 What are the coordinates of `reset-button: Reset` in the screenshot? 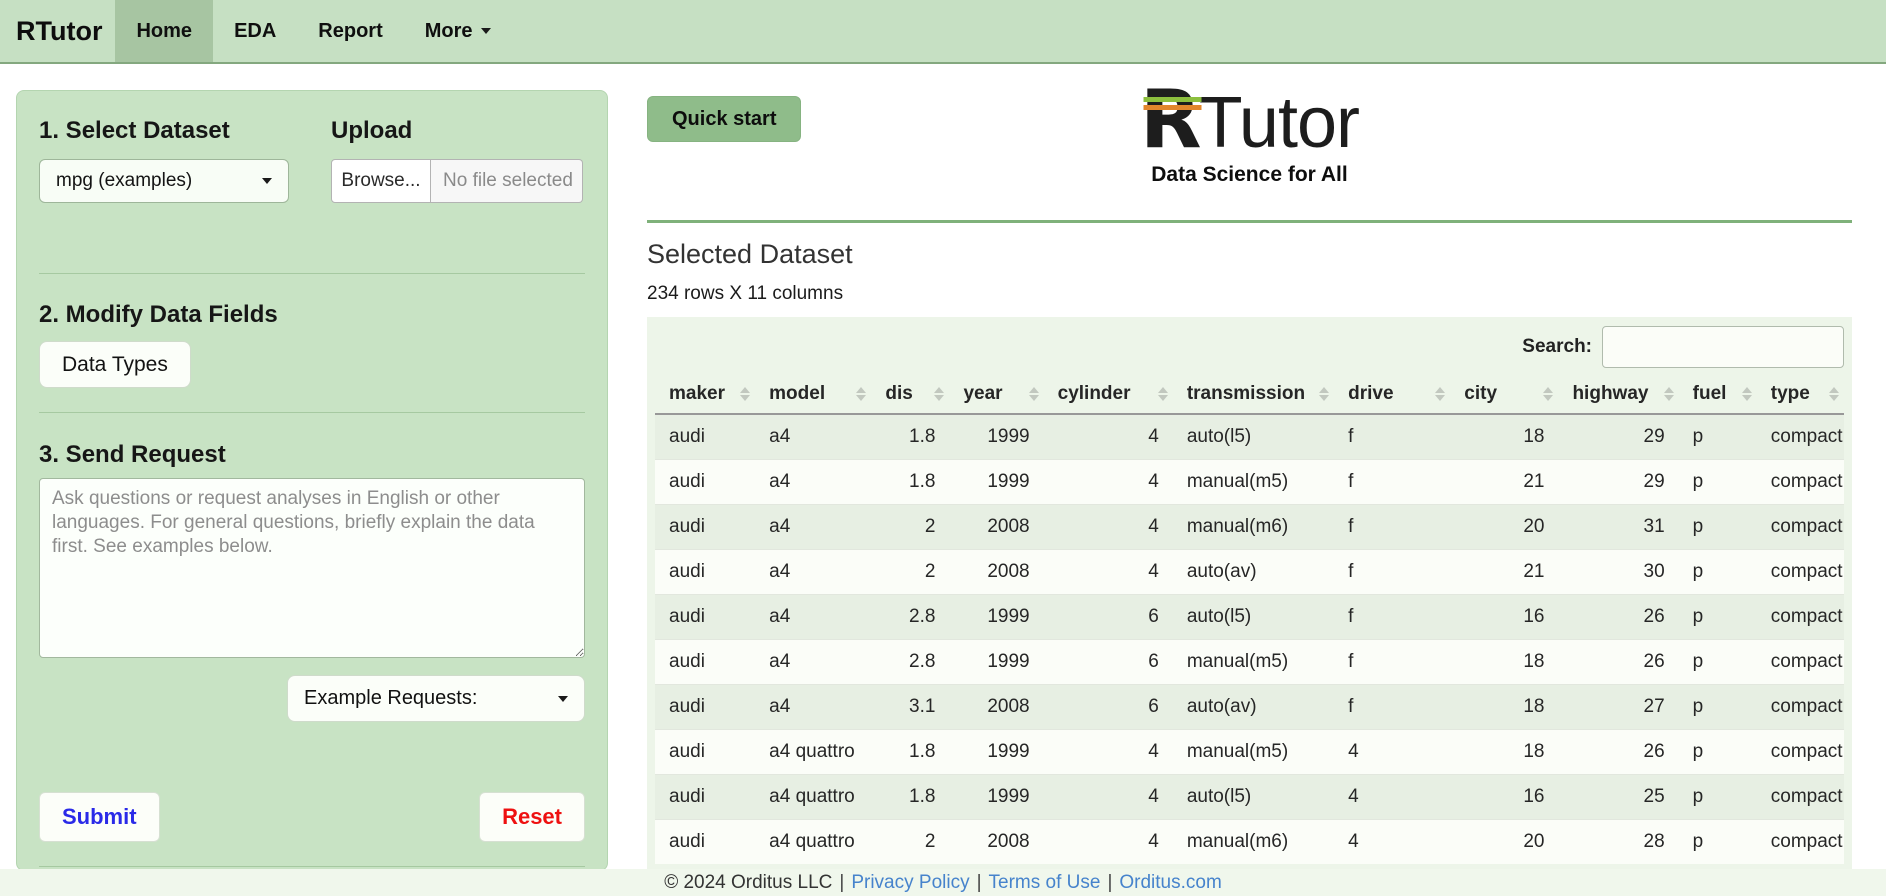 It's located at (532, 817).